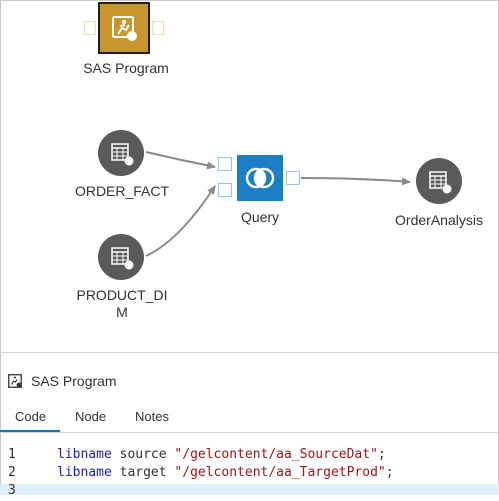 The height and width of the screenshot is (501, 499). What do you see at coordinates (12, 472) in the screenshot?
I see `line-number: 2` at bounding box center [12, 472].